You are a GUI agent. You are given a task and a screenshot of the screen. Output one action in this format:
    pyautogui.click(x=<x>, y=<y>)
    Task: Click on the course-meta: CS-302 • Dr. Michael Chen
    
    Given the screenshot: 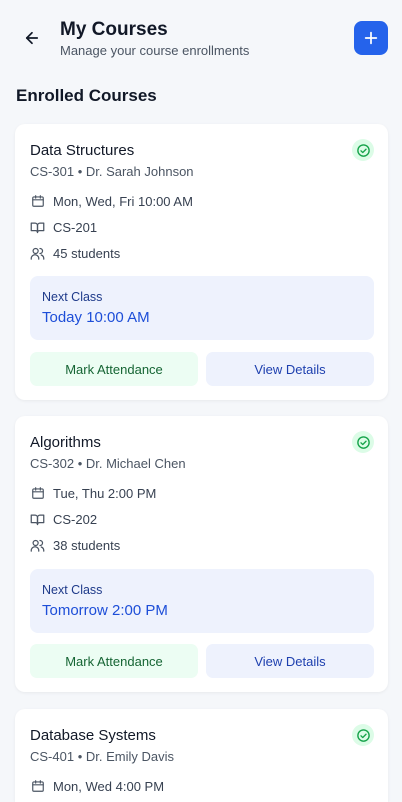 What is the action you would take?
    pyautogui.click(x=108, y=463)
    